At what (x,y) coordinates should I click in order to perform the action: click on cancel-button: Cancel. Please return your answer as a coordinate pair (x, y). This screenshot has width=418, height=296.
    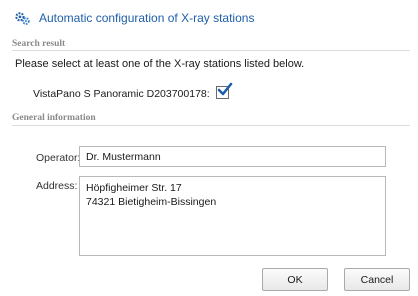
    Looking at the image, I should click on (377, 279).